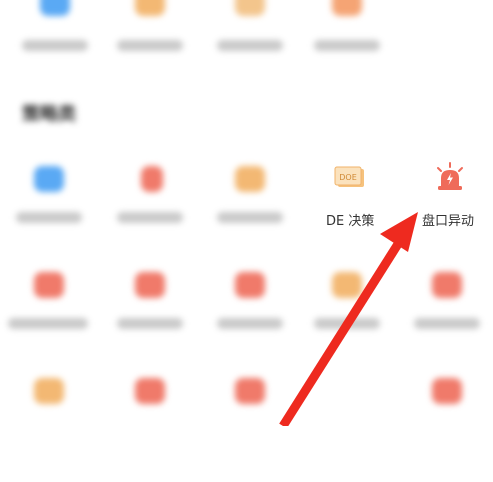 The image size is (493, 482). What do you see at coordinates (448, 221) in the screenshot?
I see `market-alert-label: 盘口异动` at bounding box center [448, 221].